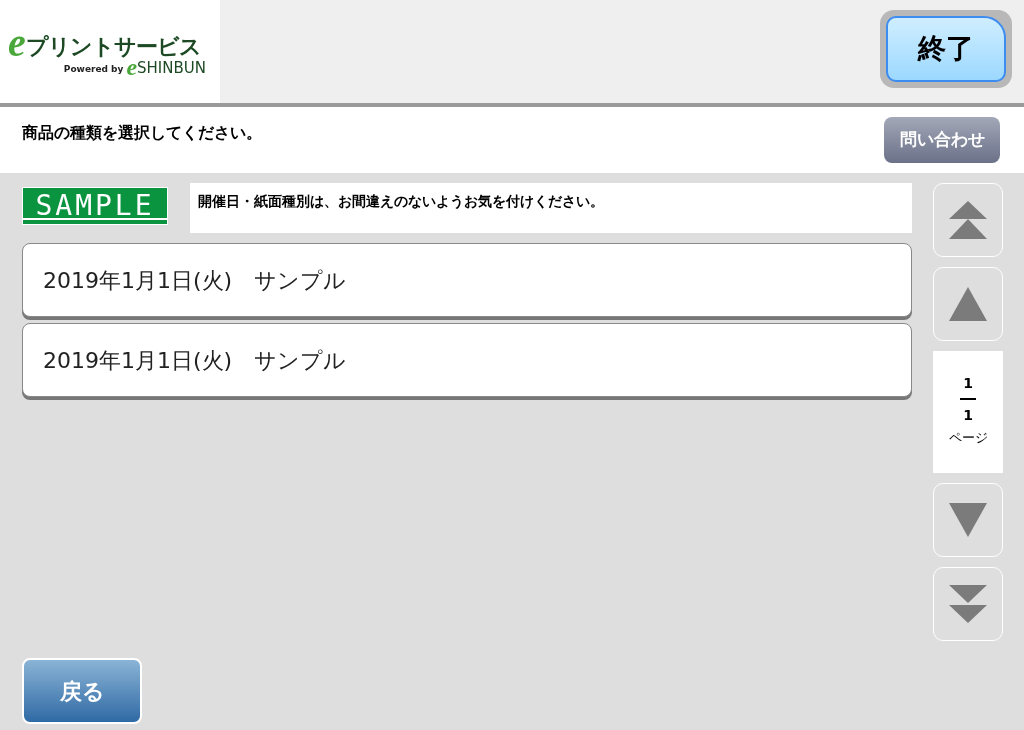 This screenshot has width=1024, height=730. I want to click on double-up-arrow-icon, so click(968, 220).